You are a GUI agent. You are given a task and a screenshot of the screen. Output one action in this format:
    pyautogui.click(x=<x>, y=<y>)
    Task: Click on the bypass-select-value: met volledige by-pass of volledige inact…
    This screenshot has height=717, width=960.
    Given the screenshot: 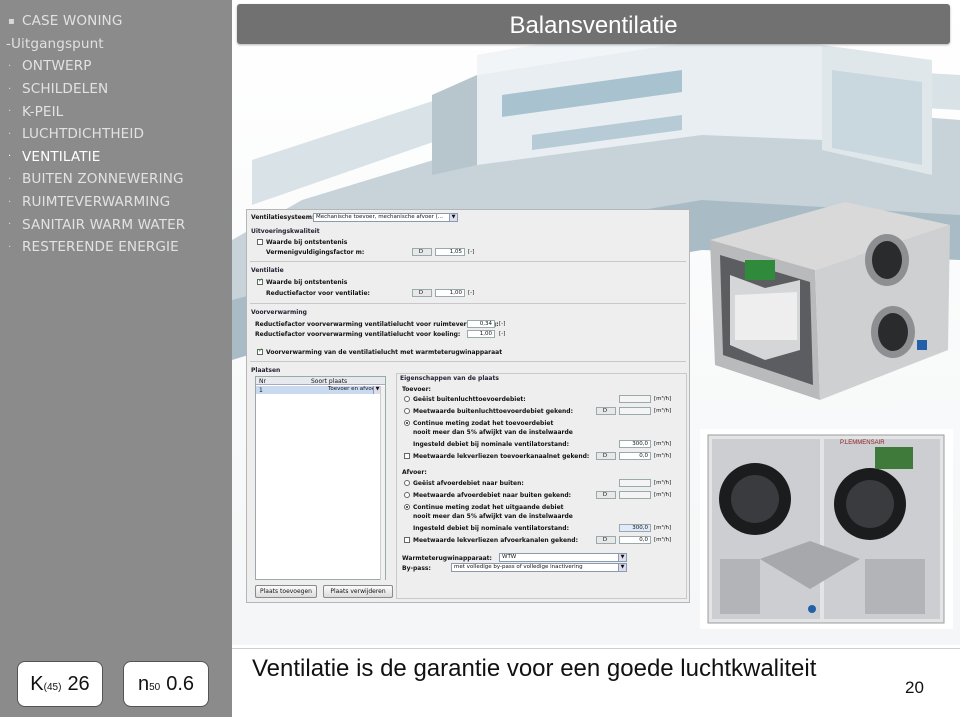 What is the action you would take?
    pyautogui.click(x=518, y=567)
    